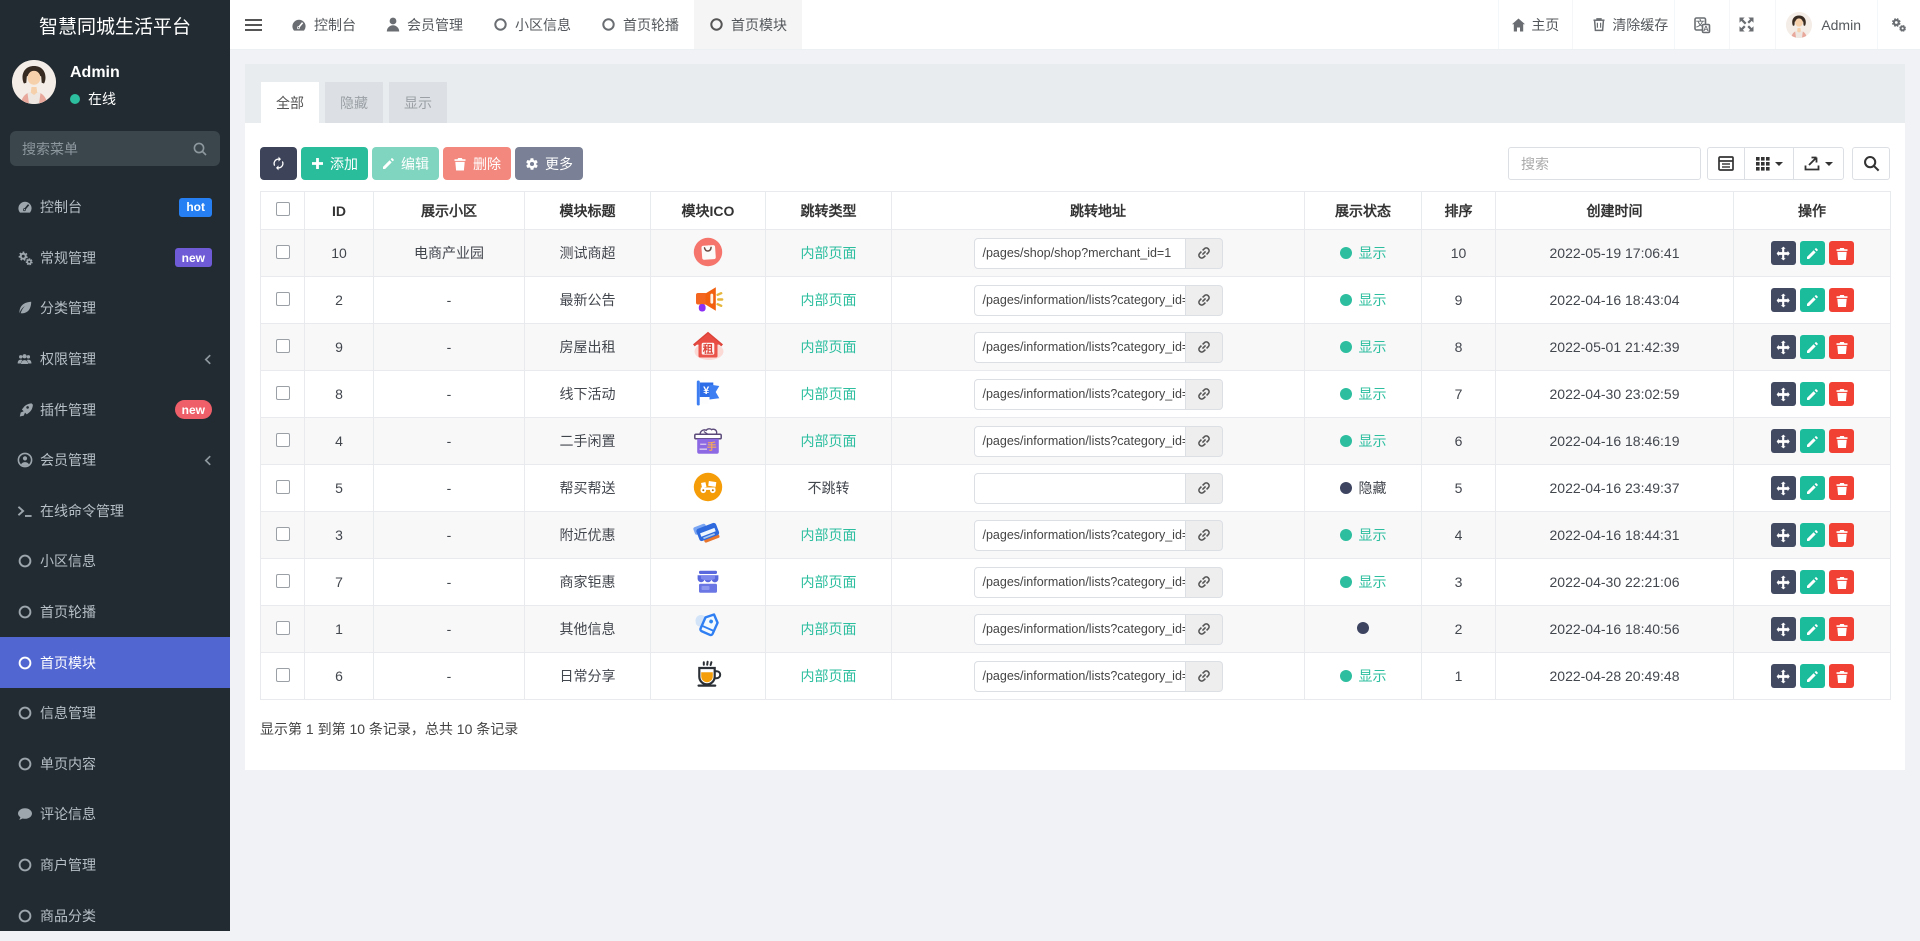  What do you see at coordinates (708, 348) in the screenshot?
I see `svg-text: 租` at bounding box center [708, 348].